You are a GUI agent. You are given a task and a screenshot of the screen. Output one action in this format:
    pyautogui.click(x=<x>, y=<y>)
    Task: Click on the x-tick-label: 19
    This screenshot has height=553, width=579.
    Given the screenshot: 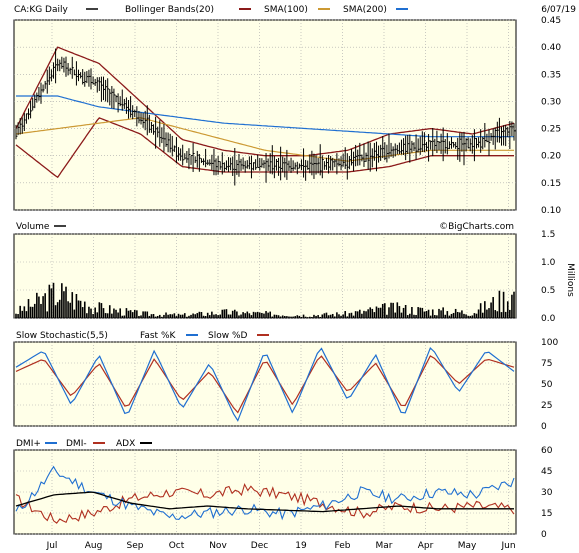 What is the action you would take?
    pyautogui.click(x=301, y=546)
    